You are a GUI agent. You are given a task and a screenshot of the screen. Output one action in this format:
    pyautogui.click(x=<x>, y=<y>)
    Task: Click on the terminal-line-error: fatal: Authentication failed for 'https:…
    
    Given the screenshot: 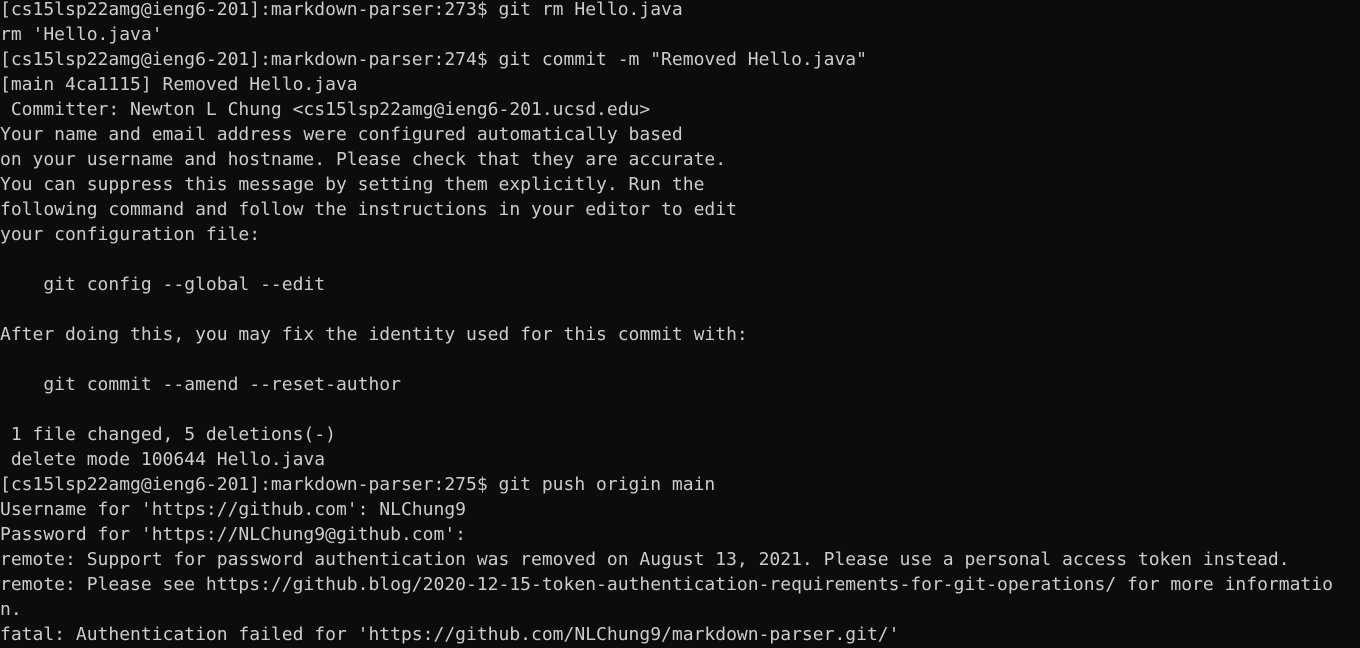 What is the action you would take?
    pyautogui.click(x=450, y=634)
    